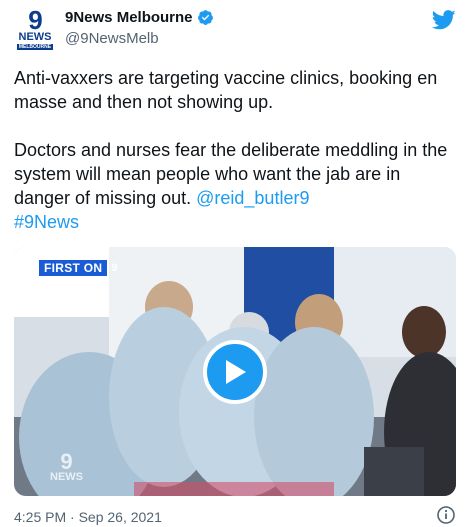 The image size is (470, 527). I want to click on avatar-news: NEWS, so click(35, 37).